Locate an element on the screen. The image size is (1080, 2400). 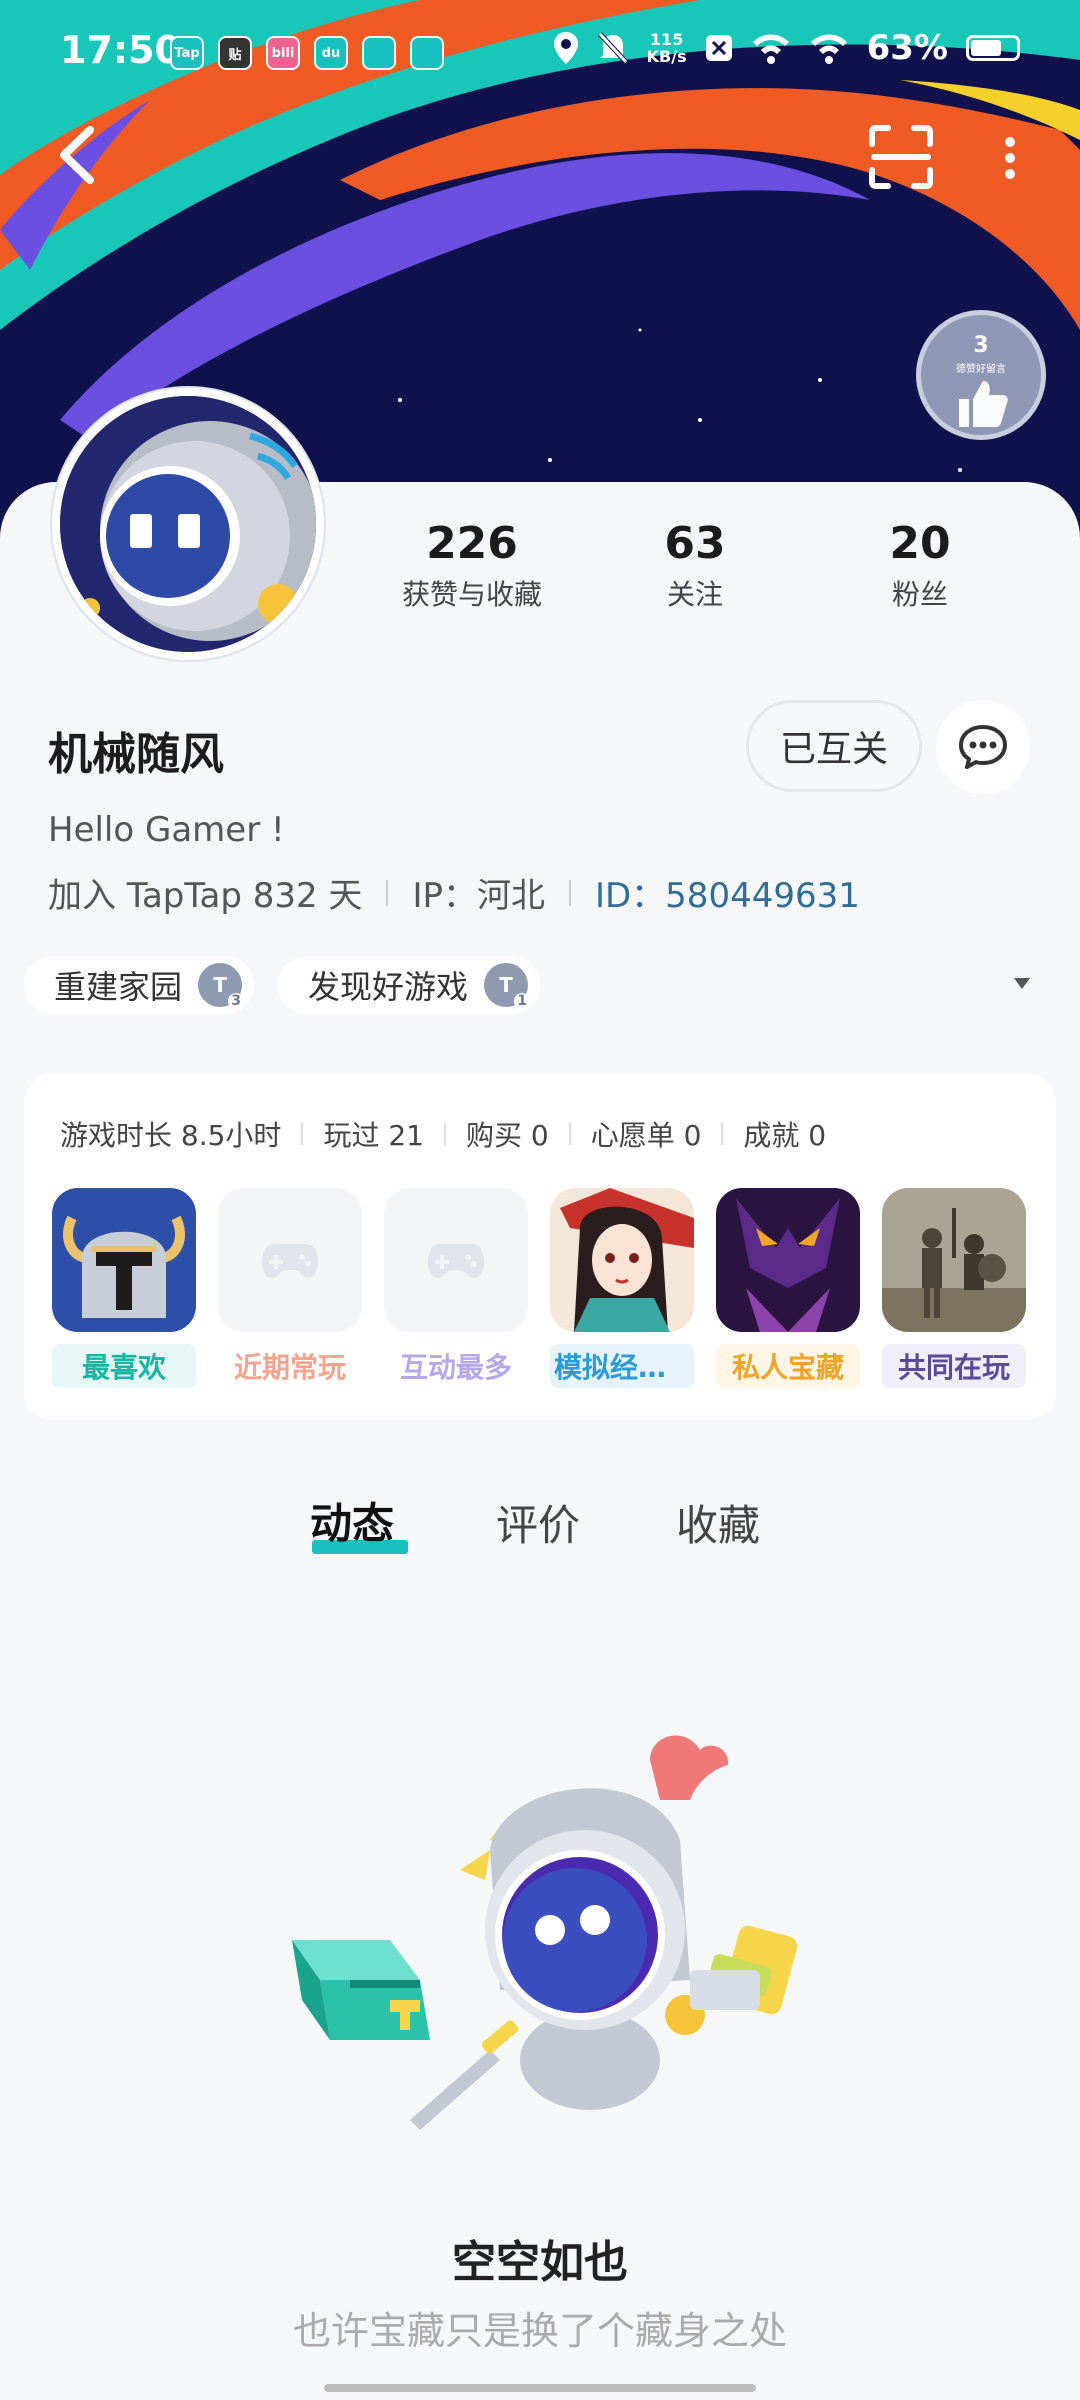
gallery-icon is located at coordinates (379, 53).